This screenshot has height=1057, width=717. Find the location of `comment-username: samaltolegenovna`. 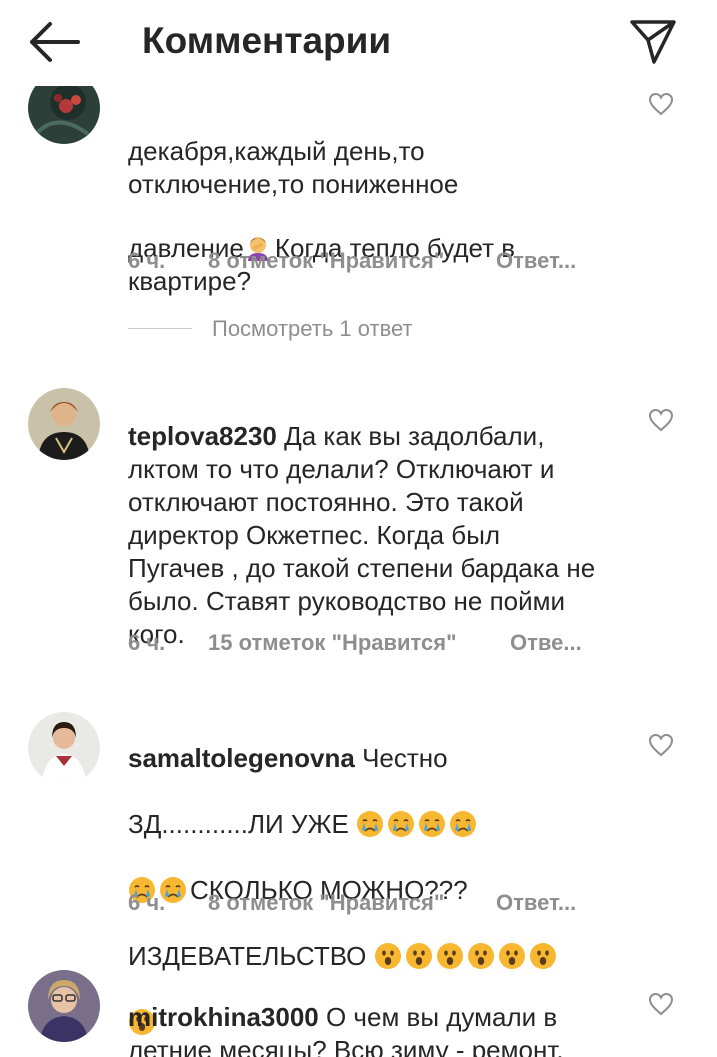

comment-username: samaltolegenovna is located at coordinates (241, 758).